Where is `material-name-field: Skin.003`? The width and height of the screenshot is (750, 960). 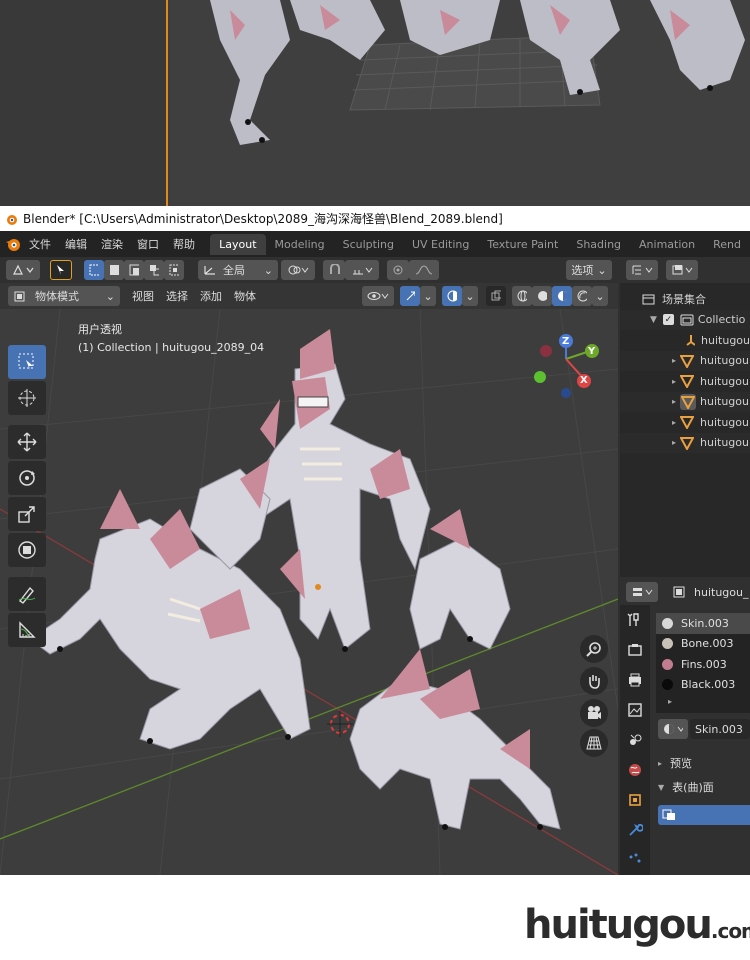 material-name-field: Skin.003 is located at coordinates (720, 729).